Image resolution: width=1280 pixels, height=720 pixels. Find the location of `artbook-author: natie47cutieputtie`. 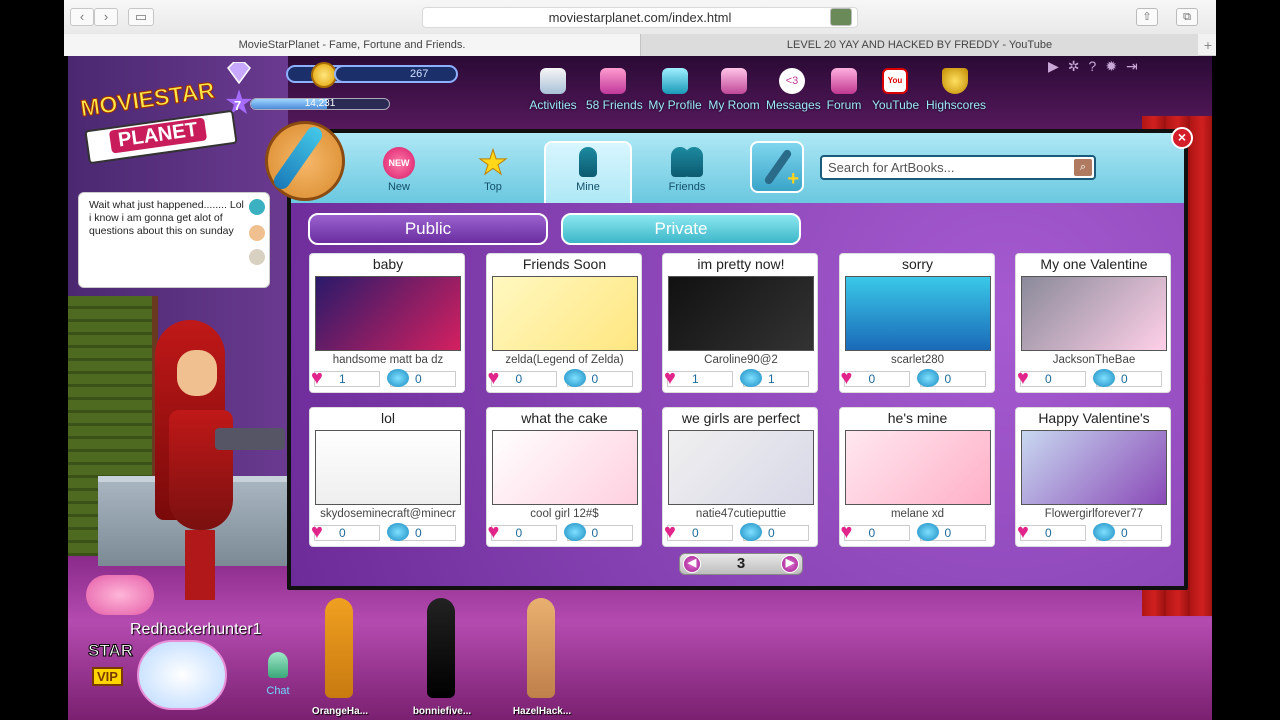

artbook-author: natie47cutieputtie is located at coordinates (741, 514).